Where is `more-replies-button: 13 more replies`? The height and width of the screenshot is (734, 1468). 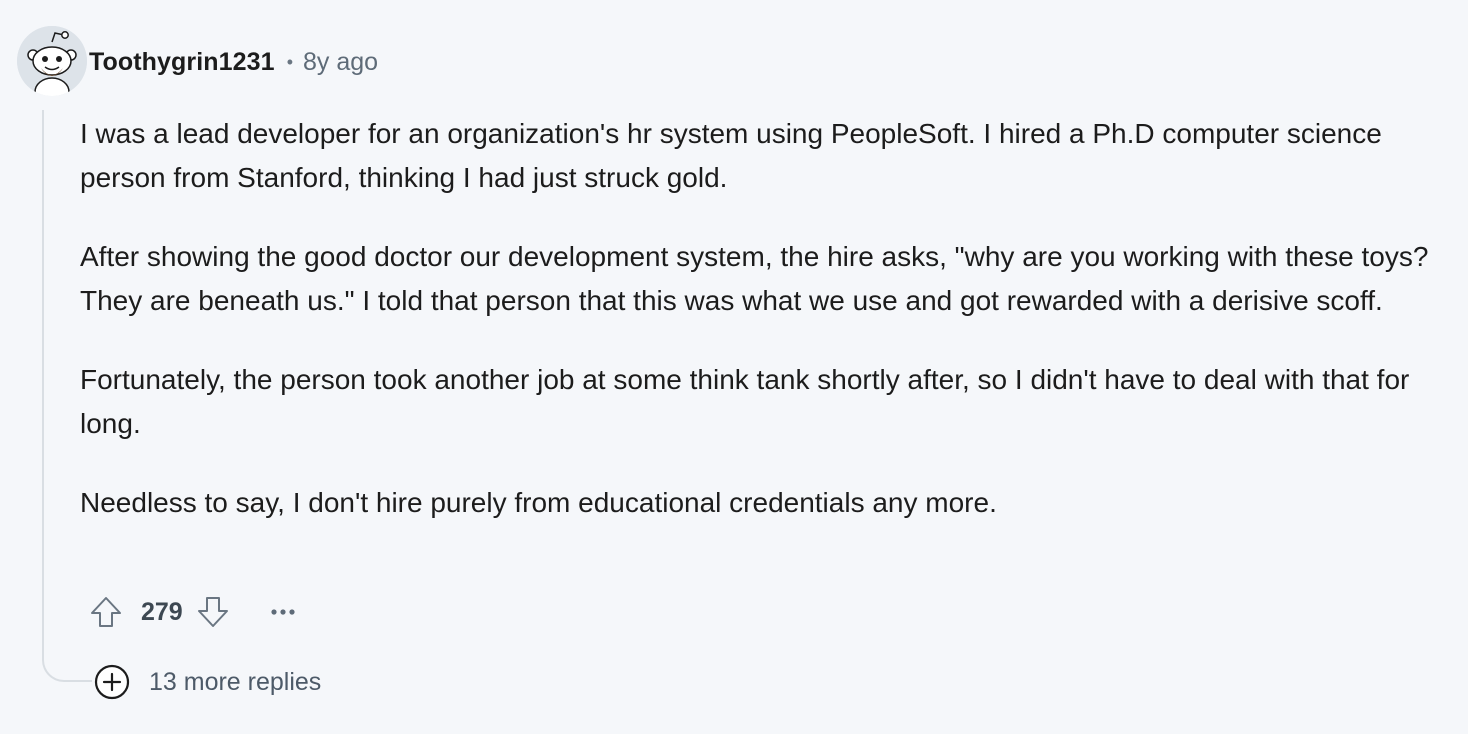 more-replies-button: 13 more replies is located at coordinates (207, 682).